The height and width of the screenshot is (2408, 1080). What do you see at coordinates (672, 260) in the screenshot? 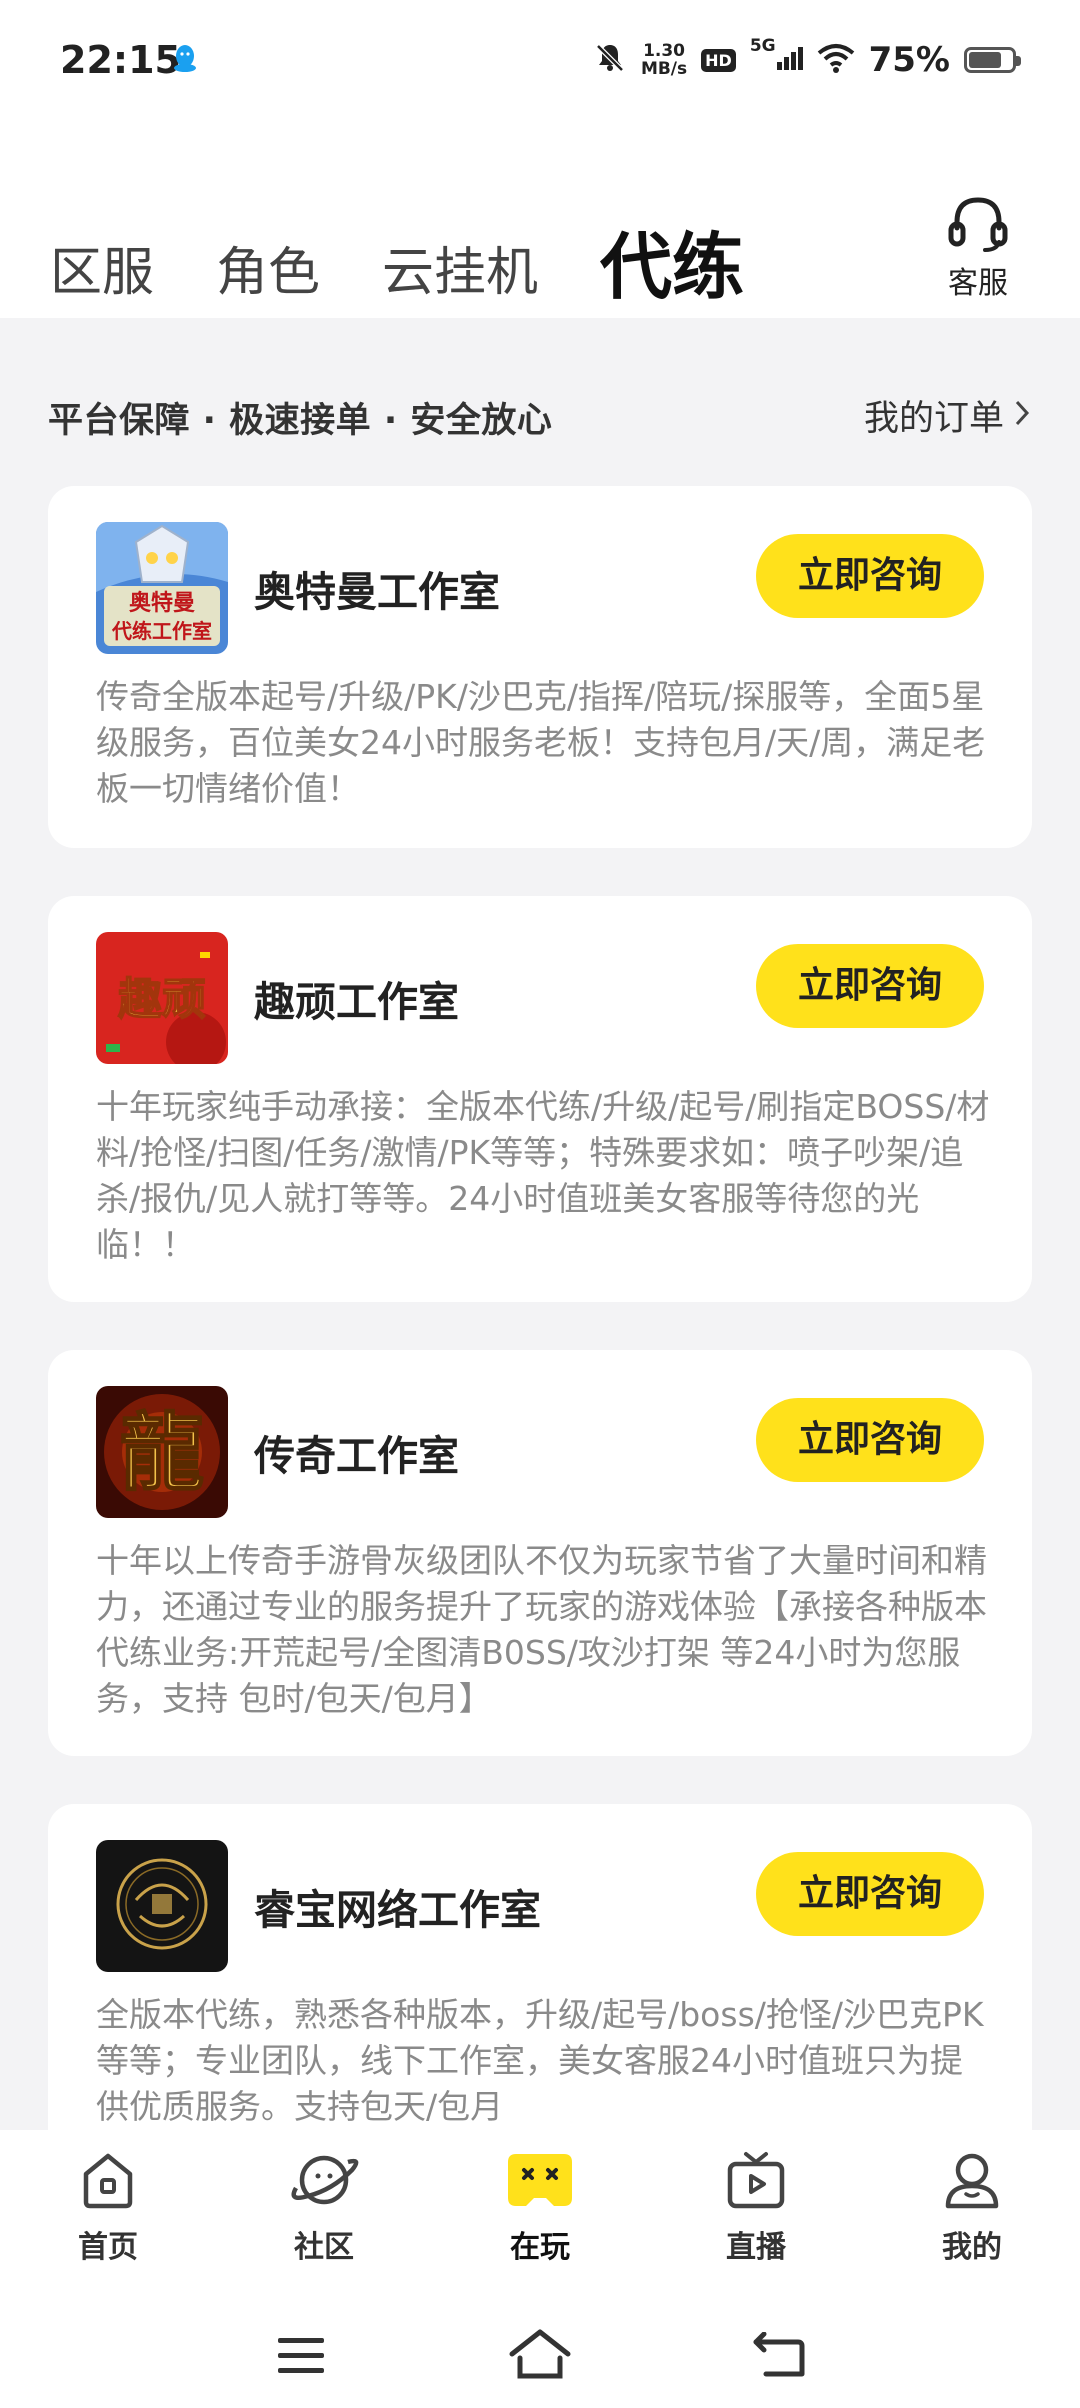
I see `tab-boosting: 代练` at bounding box center [672, 260].